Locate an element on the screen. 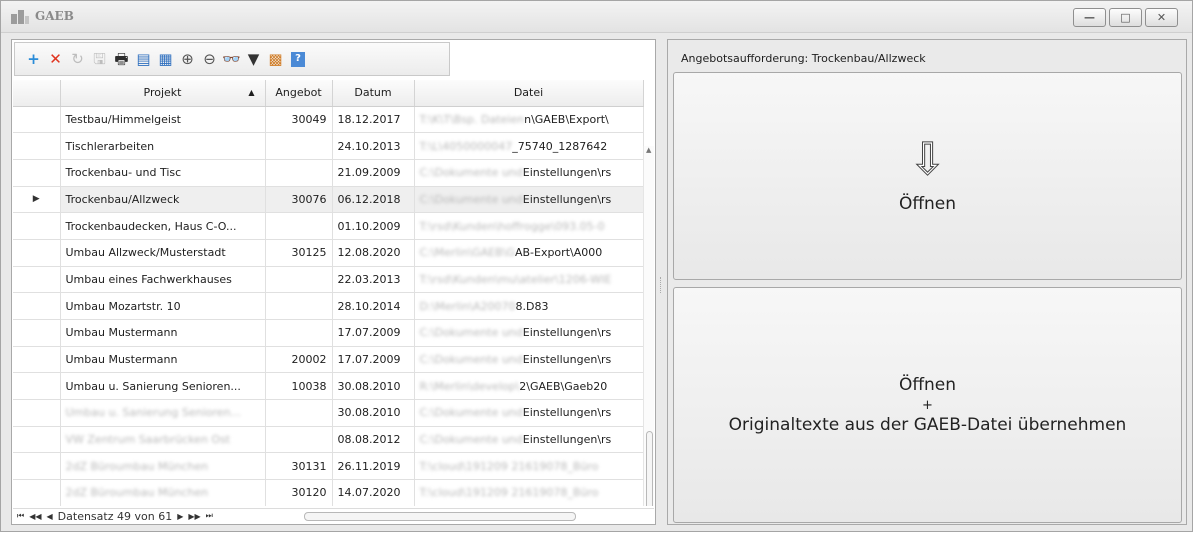 The width and height of the screenshot is (1195, 533). cell-angebot: 30125 is located at coordinates (299, 253).